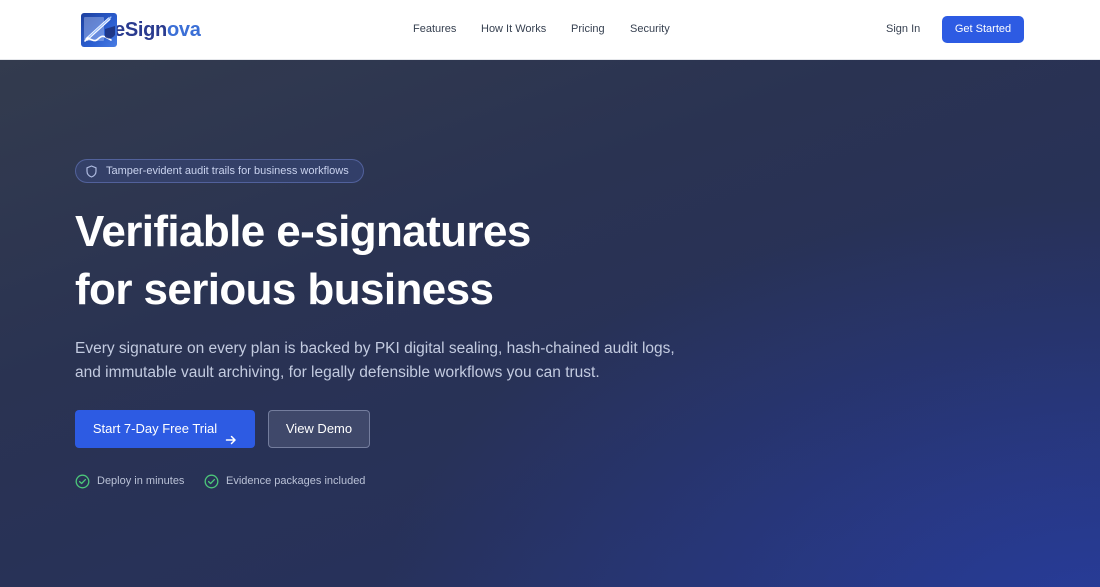 The height and width of the screenshot is (587, 1100). Describe the element at coordinates (588, 29) in the screenshot. I see `nav-link-pricing: Pricing` at that location.